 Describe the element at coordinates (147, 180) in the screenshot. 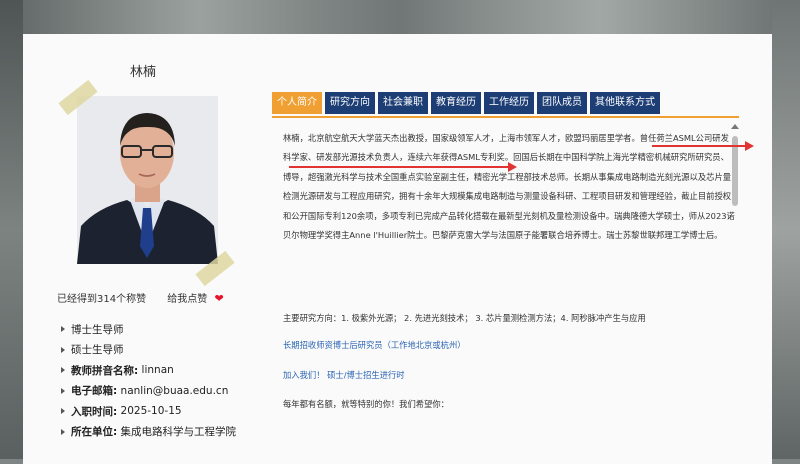

I see `teacher-photo` at that location.